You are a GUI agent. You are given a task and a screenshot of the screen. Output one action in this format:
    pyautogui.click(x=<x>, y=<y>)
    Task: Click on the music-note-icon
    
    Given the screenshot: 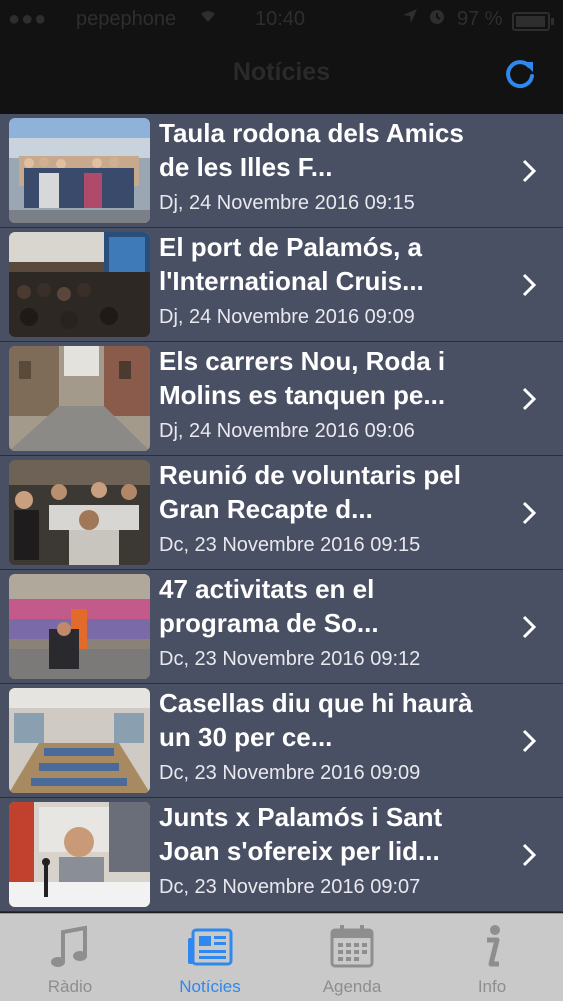 What is the action you would take?
    pyautogui.click(x=69, y=946)
    